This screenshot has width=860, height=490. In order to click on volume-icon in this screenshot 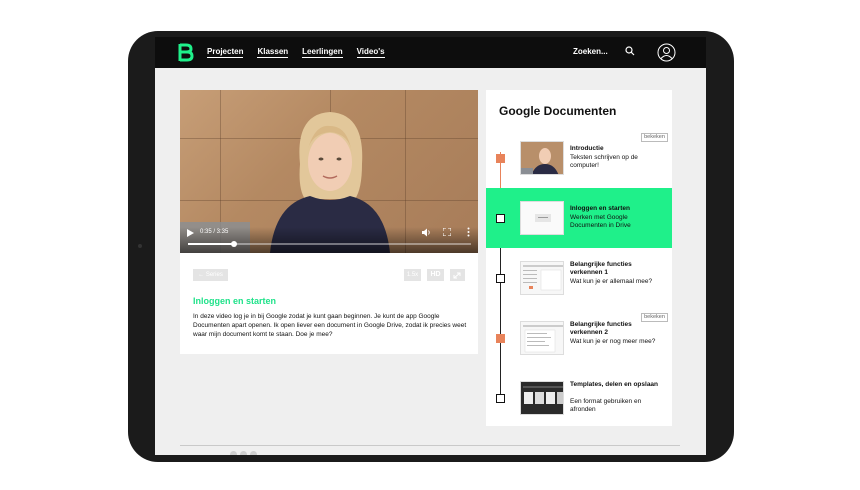, I will do `click(426, 232)`.